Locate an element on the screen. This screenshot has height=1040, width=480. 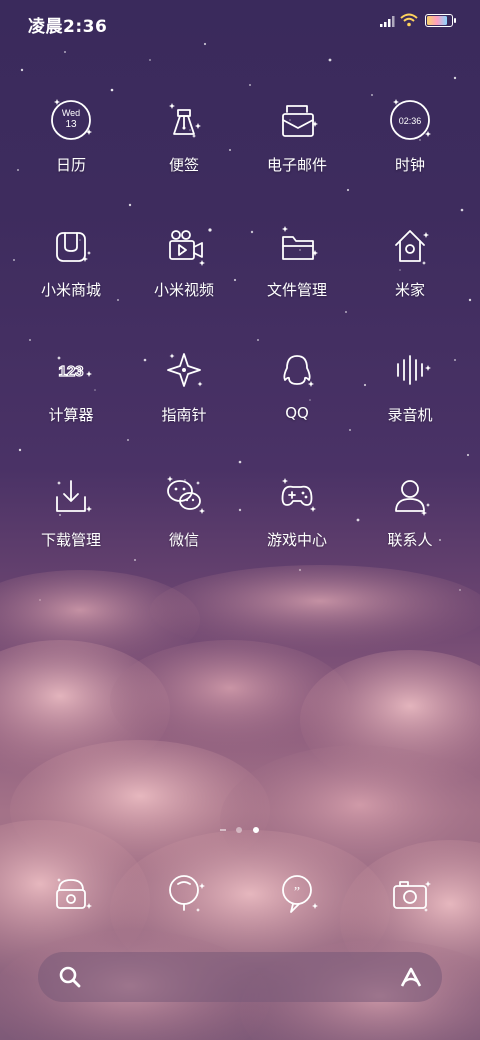
app-mi-home: 米家 is located at coordinates (410, 258).